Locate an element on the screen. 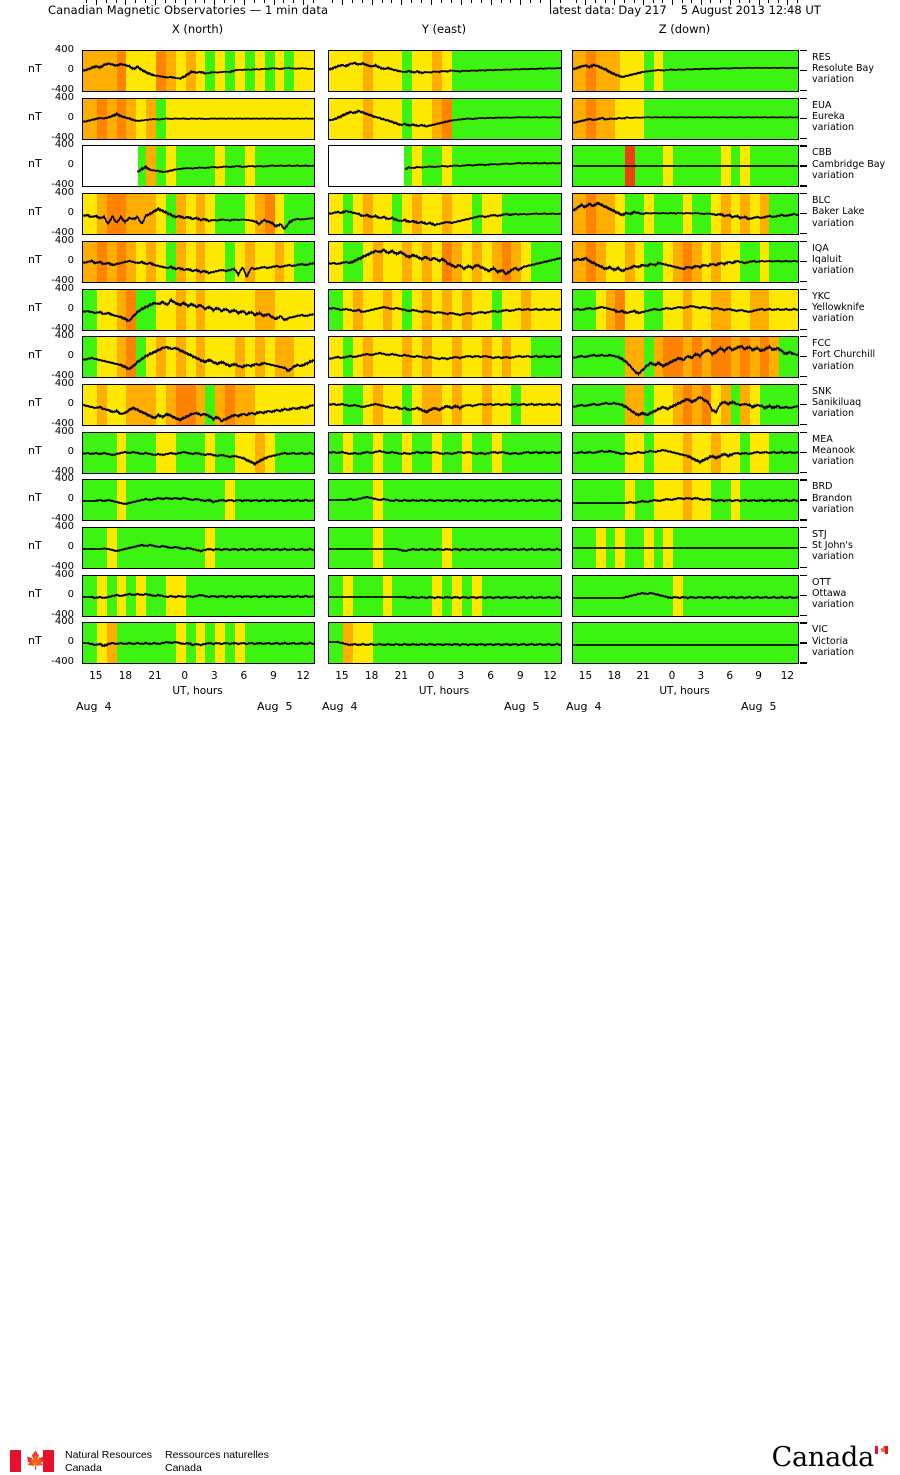 This screenshot has height=1475, width=900. x-tick-label-x-7: 12 is located at coordinates (303, 676).